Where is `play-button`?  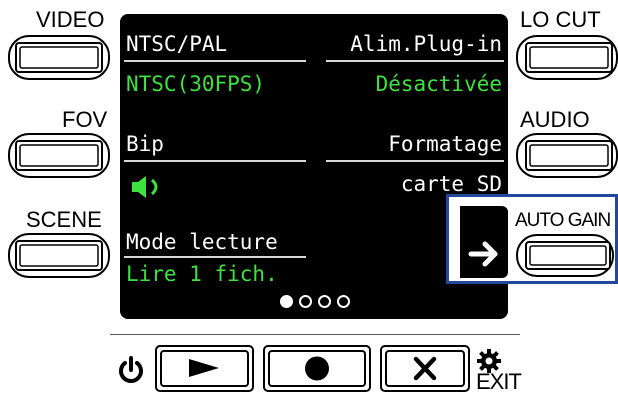
play-button is located at coordinates (204, 368).